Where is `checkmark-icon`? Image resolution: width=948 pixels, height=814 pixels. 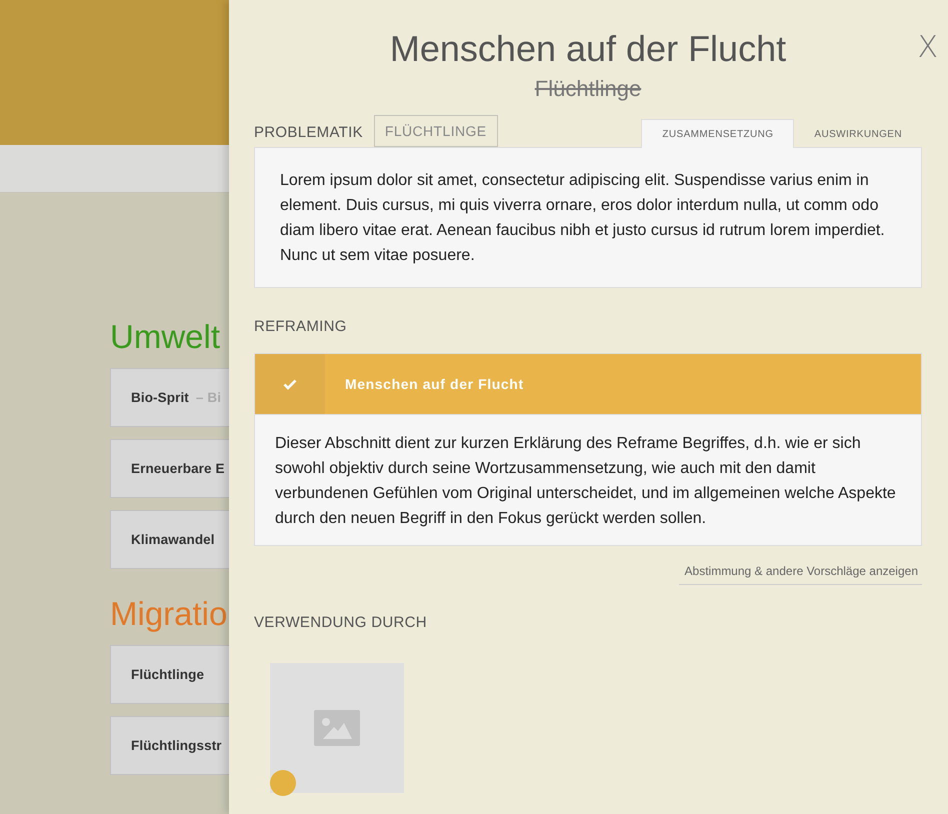 checkmark-icon is located at coordinates (290, 384).